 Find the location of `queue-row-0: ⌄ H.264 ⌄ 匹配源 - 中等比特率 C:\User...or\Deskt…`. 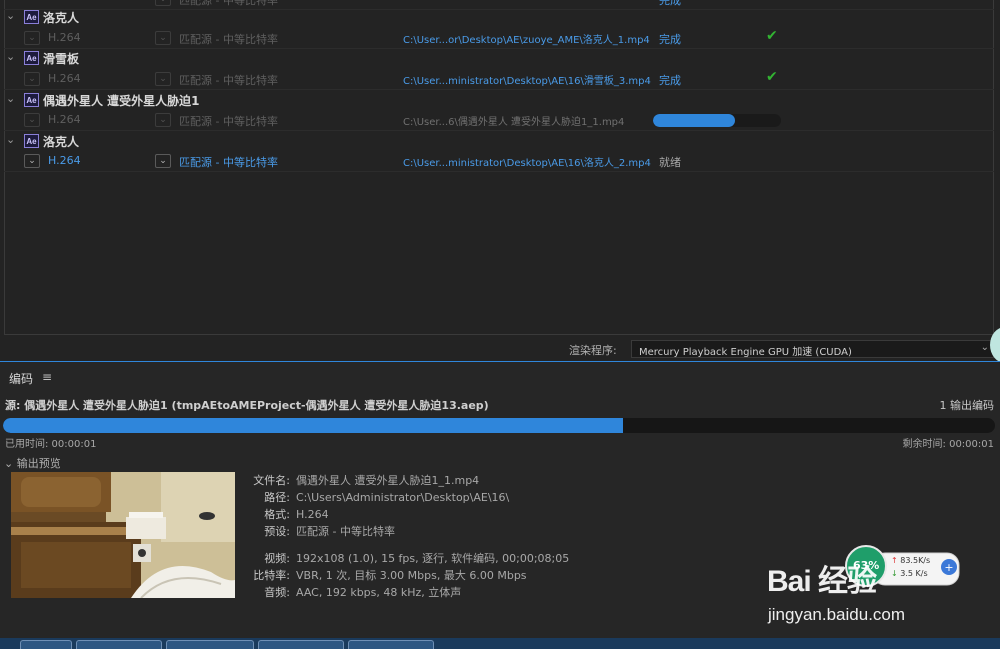

queue-row-0: ⌄ H.264 ⌄ 匹配源 - 中等比特率 C:\User...or\Deskt… is located at coordinates (499, 38).